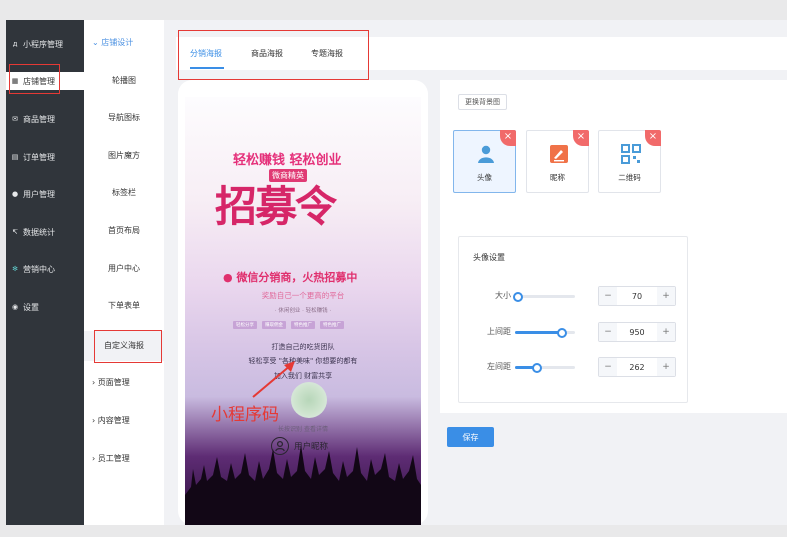 This screenshot has width=787, height=537. Describe the element at coordinates (15, 157) in the screenshot. I see `order-icon: ▤` at that location.